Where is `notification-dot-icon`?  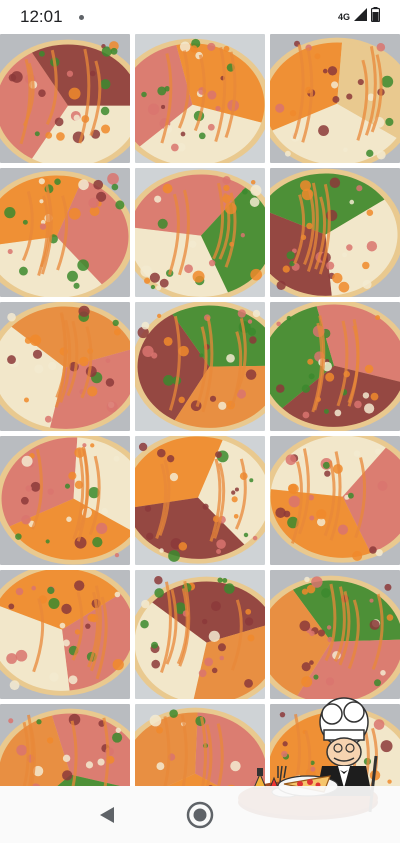 notification-dot-icon is located at coordinates (81, 17).